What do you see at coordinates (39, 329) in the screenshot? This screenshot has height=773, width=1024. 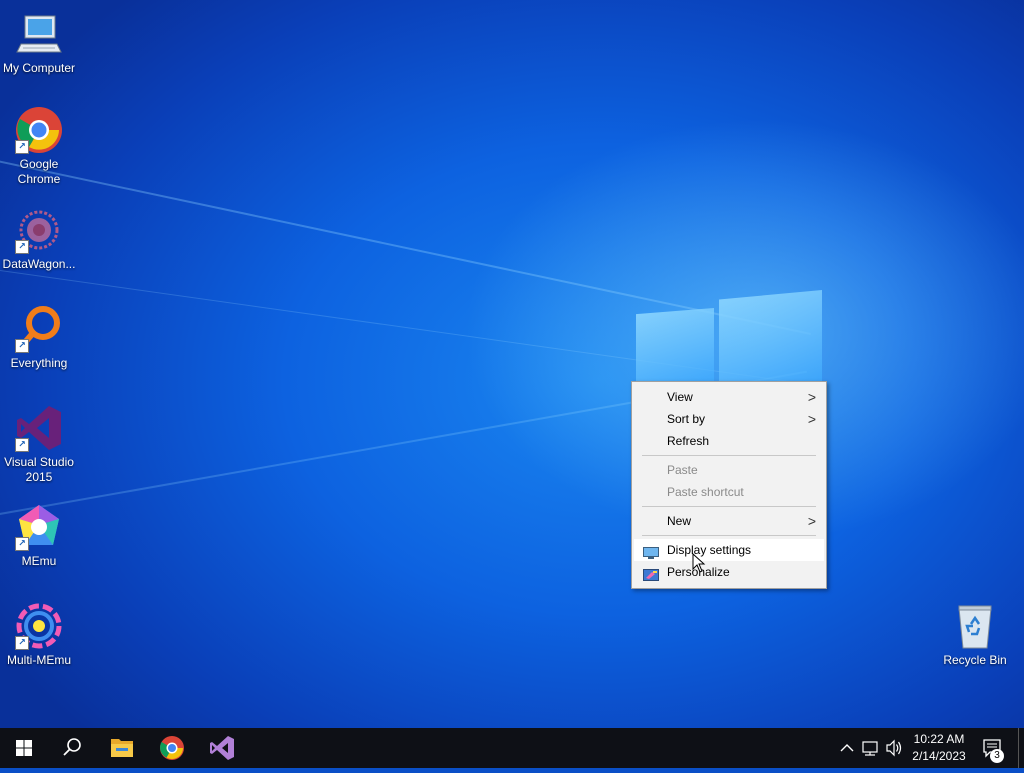 I see `everything-search-icon: ↗` at bounding box center [39, 329].